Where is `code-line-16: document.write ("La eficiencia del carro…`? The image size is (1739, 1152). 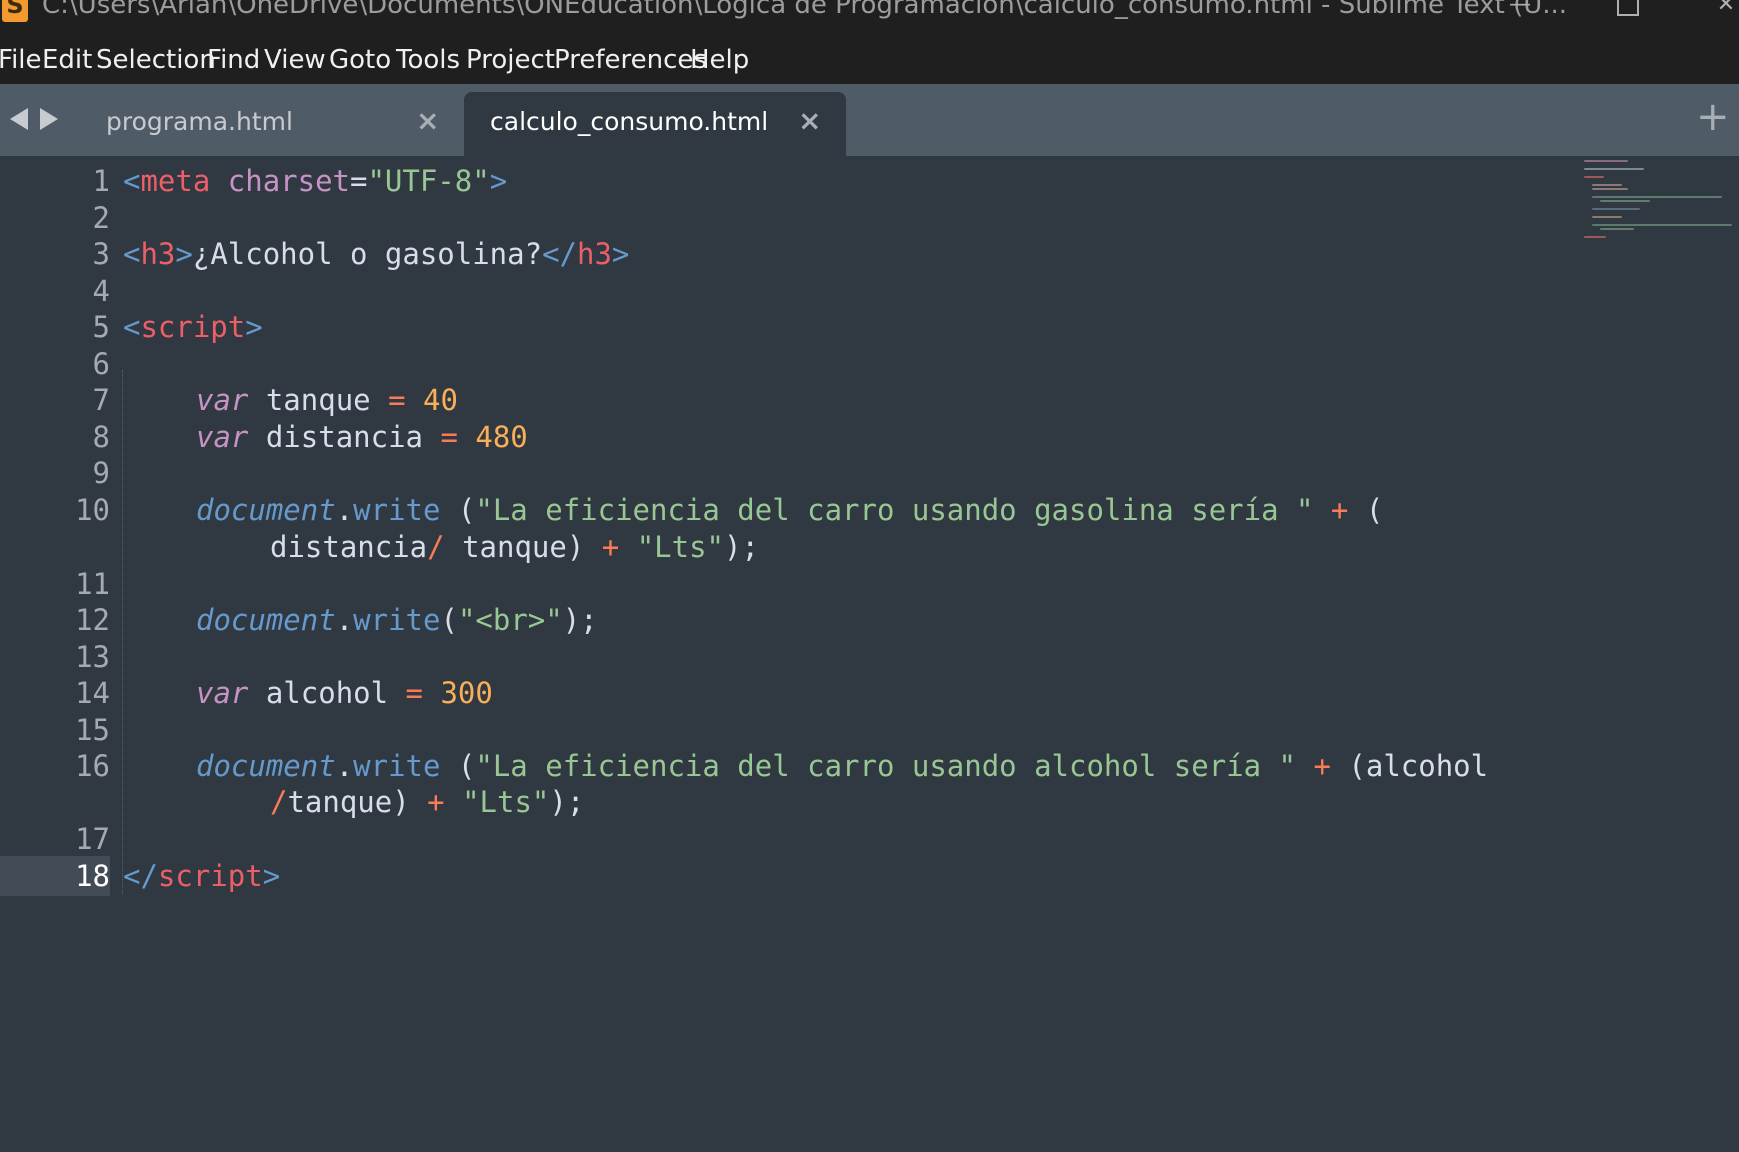 code-line-16: document.write ("La eficiencia del carro… is located at coordinates (842, 766).